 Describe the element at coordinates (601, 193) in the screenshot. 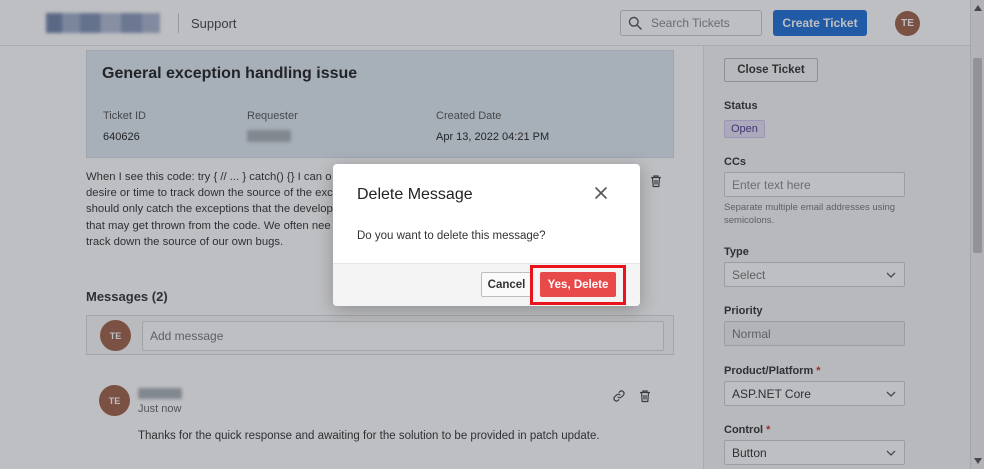

I see `close-icon` at that location.